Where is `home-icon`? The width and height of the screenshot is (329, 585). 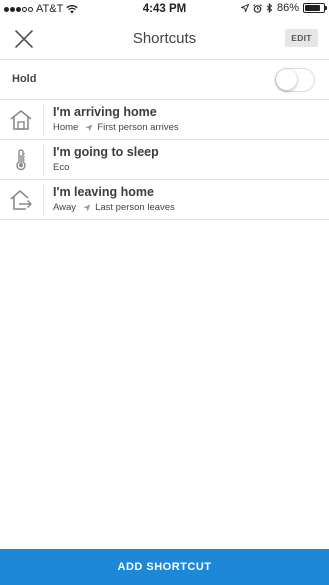 home-icon is located at coordinates (21, 120).